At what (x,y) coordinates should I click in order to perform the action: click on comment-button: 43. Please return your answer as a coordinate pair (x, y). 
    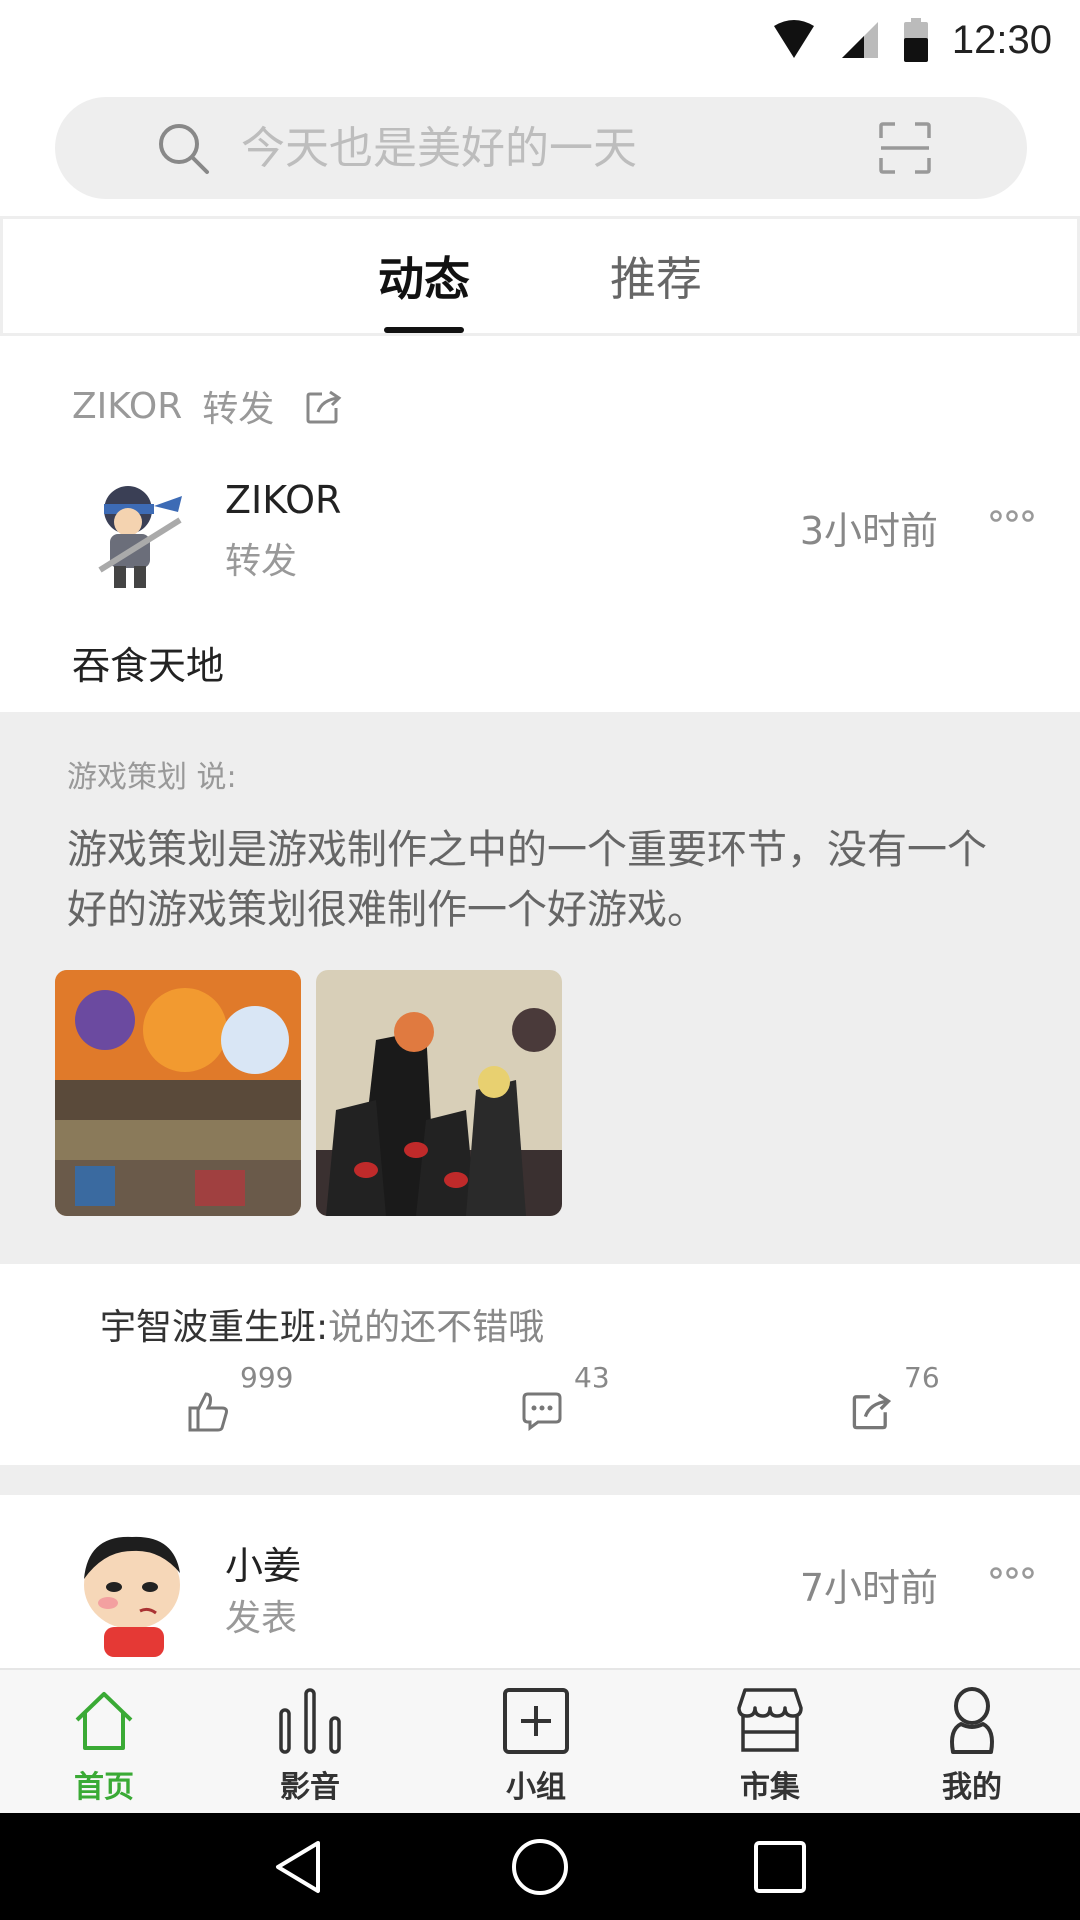
    Looking at the image, I should click on (565, 1396).